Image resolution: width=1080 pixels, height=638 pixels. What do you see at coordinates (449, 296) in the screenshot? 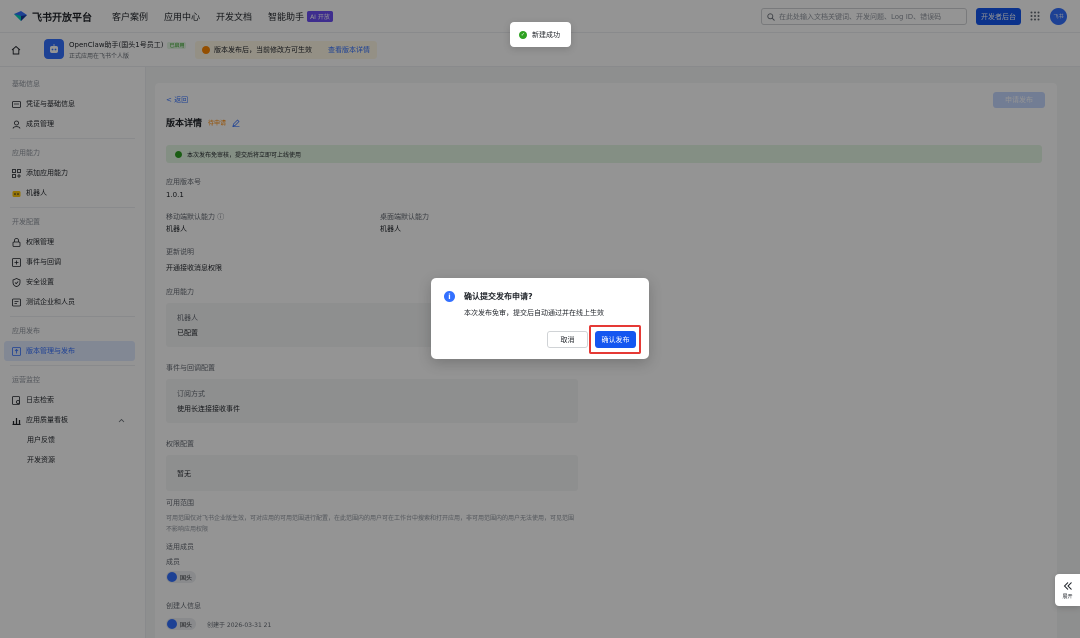
I see `info-icon: i` at bounding box center [449, 296].